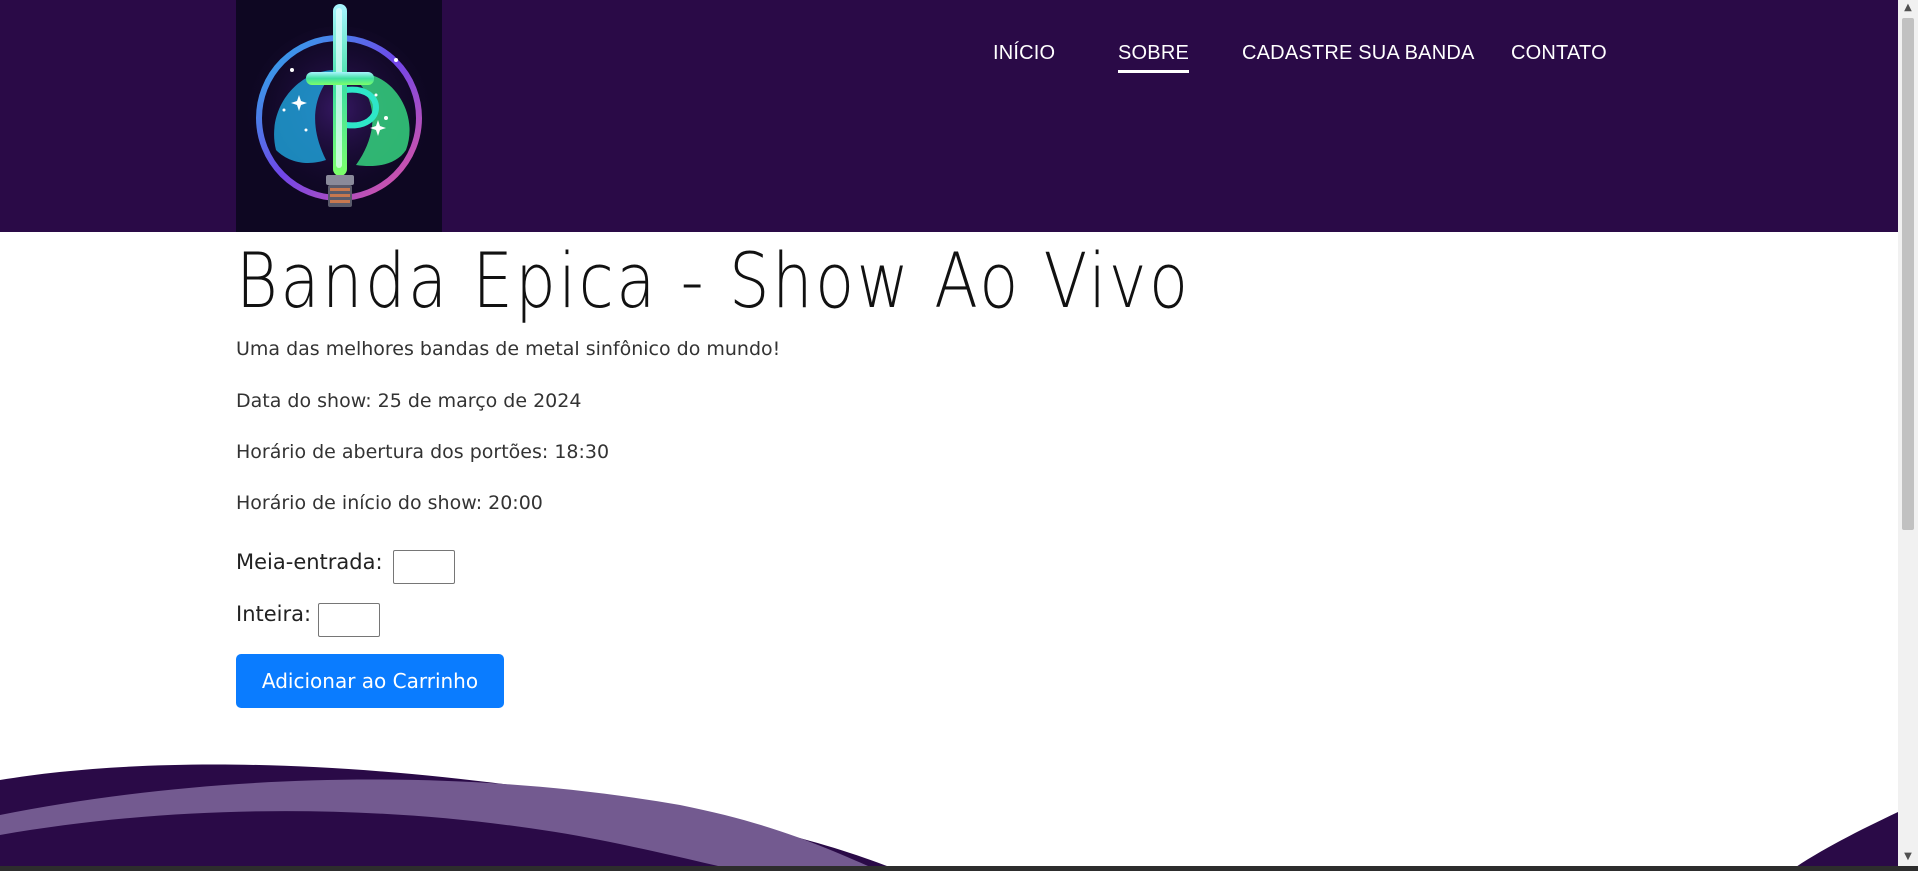 This screenshot has width=1918, height=871. I want to click on half-ticket-label: Meia-entrada:, so click(309, 562).